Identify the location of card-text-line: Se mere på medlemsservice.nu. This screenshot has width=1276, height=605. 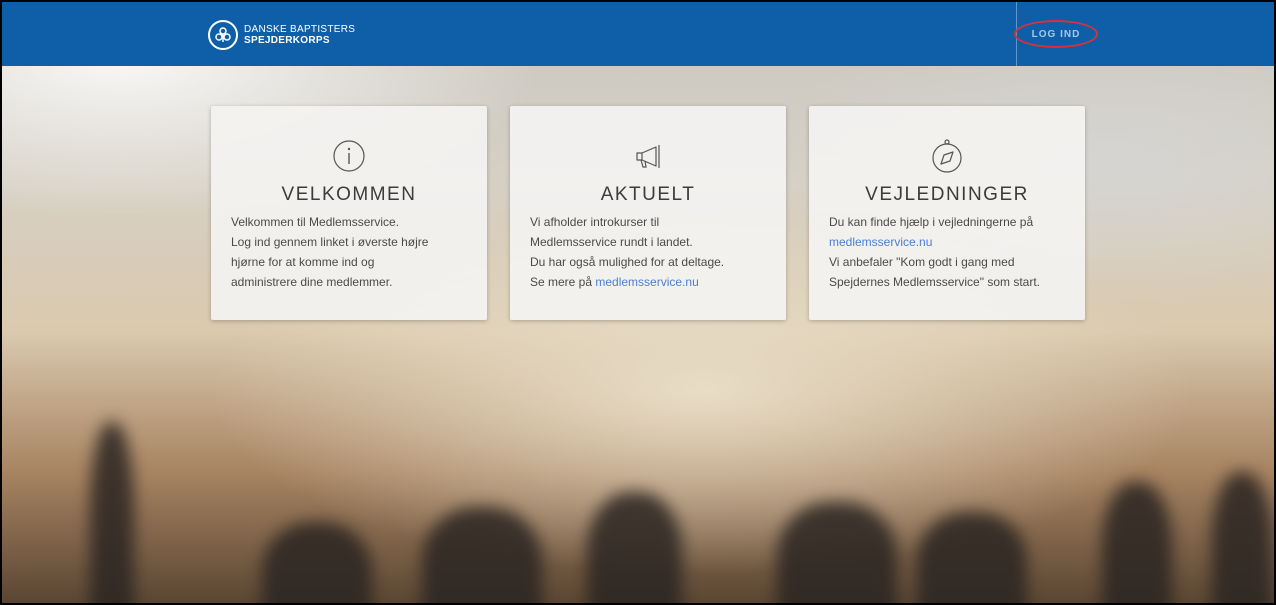
(648, 282).